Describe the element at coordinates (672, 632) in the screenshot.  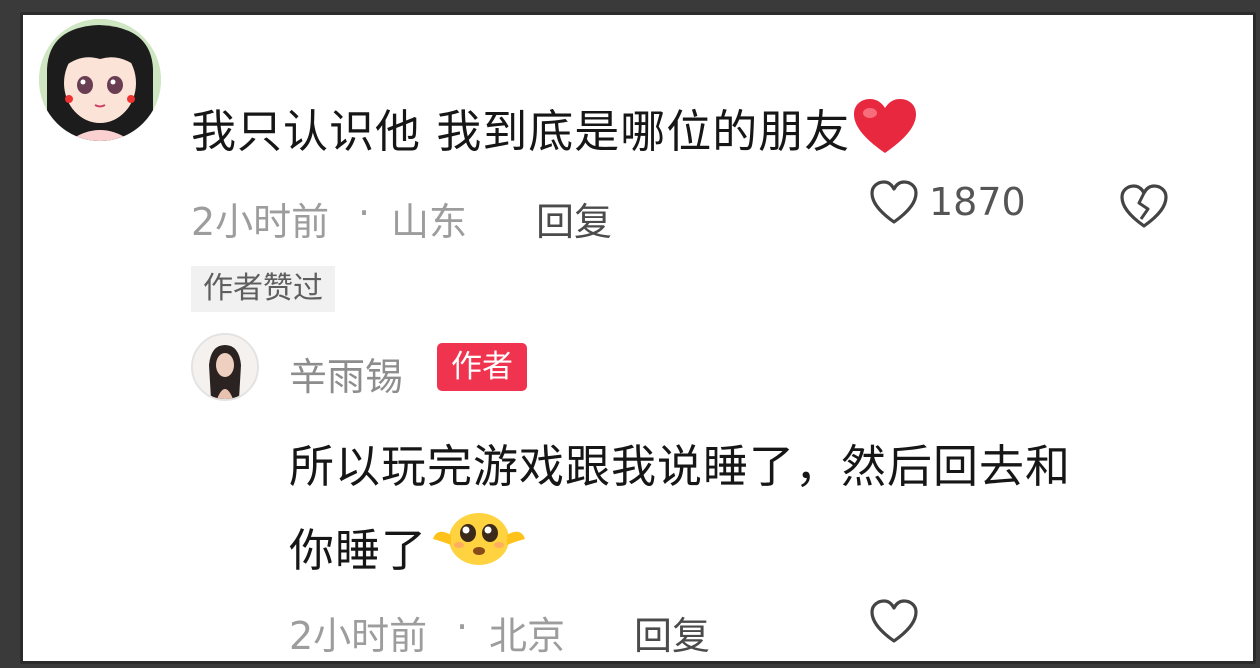
I see `reply-reply-button: 回复` at that location.